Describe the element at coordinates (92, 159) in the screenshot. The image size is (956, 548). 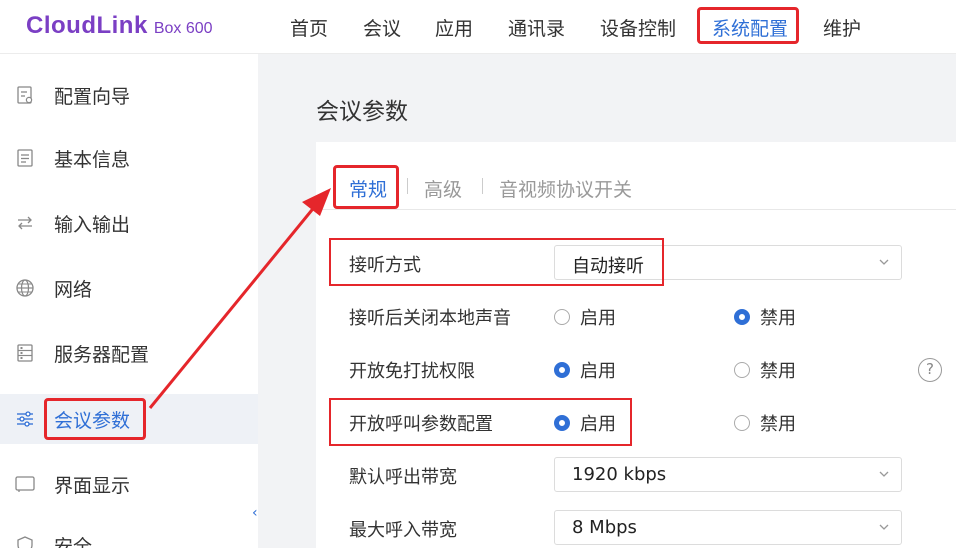
I see `sidebar-item-label: 基本信息` at that location.